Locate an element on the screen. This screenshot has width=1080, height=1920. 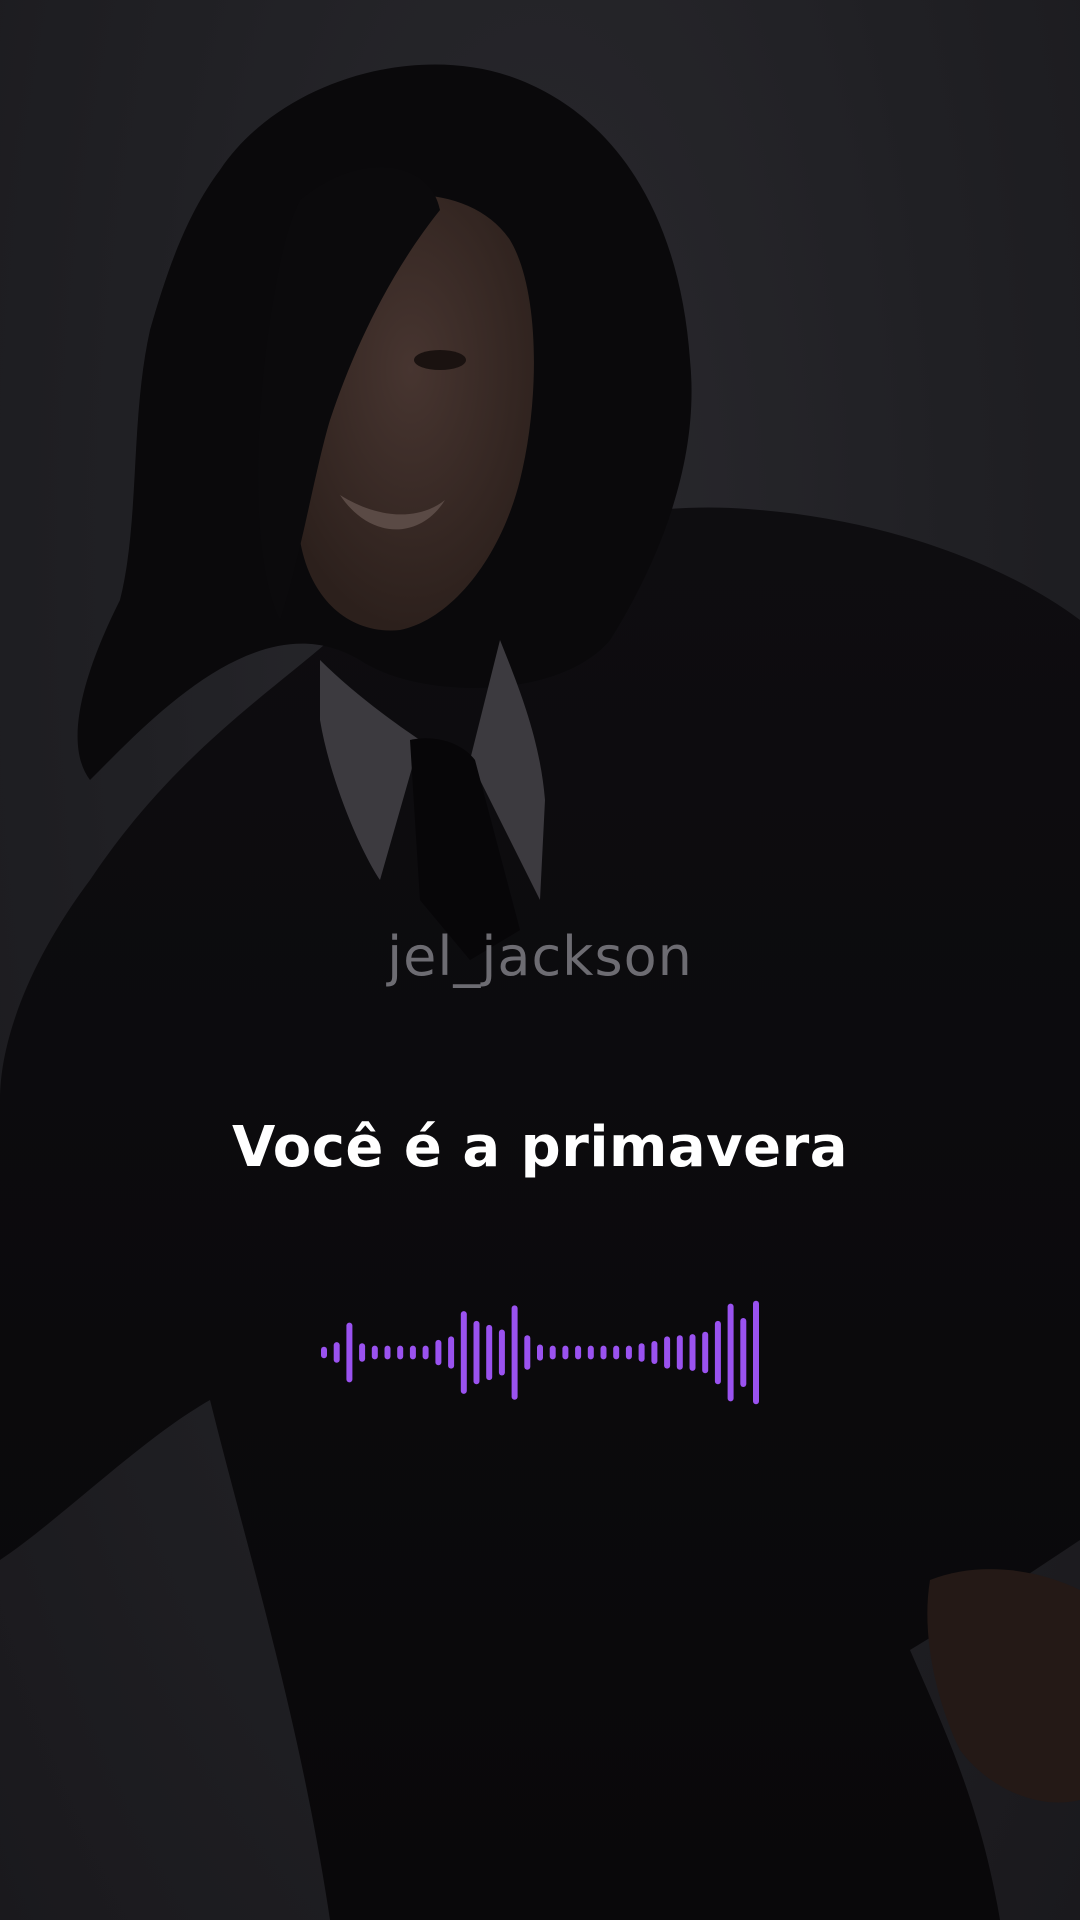
audio-waveform is located at coordinates (540, 1352).